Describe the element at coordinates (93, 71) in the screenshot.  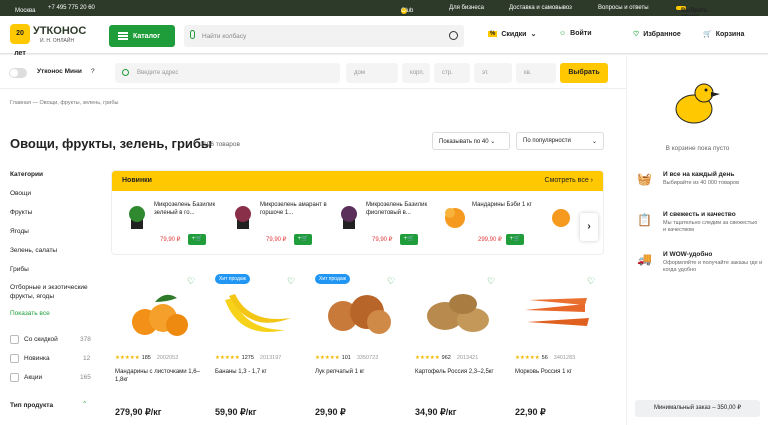
I see `help-icon: ?` at that location.